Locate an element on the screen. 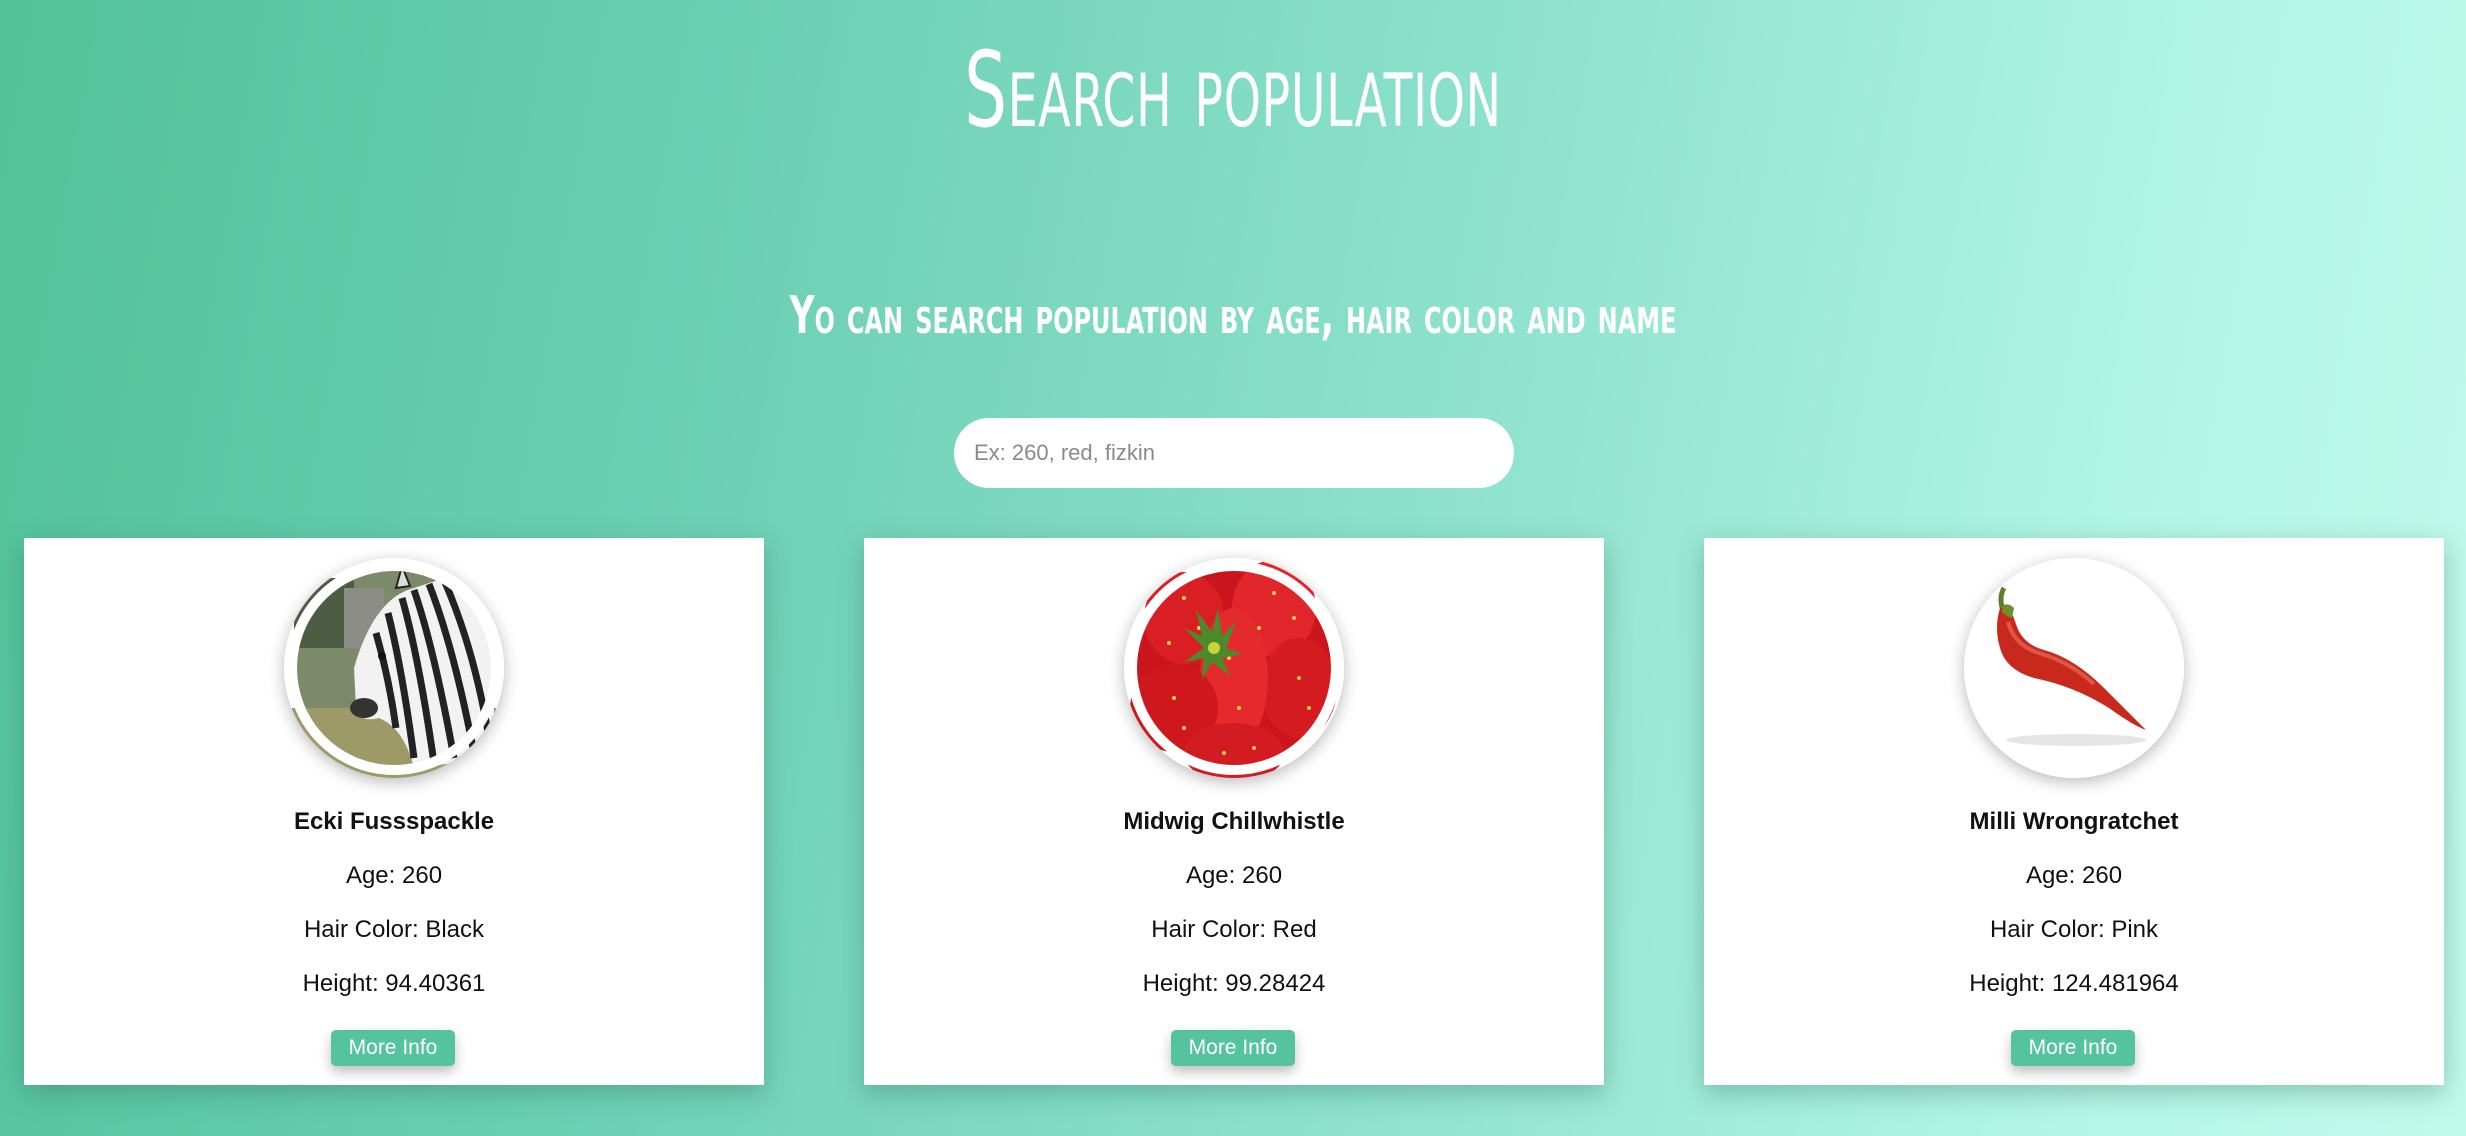  search-input is located at coordinates (1234, 453).